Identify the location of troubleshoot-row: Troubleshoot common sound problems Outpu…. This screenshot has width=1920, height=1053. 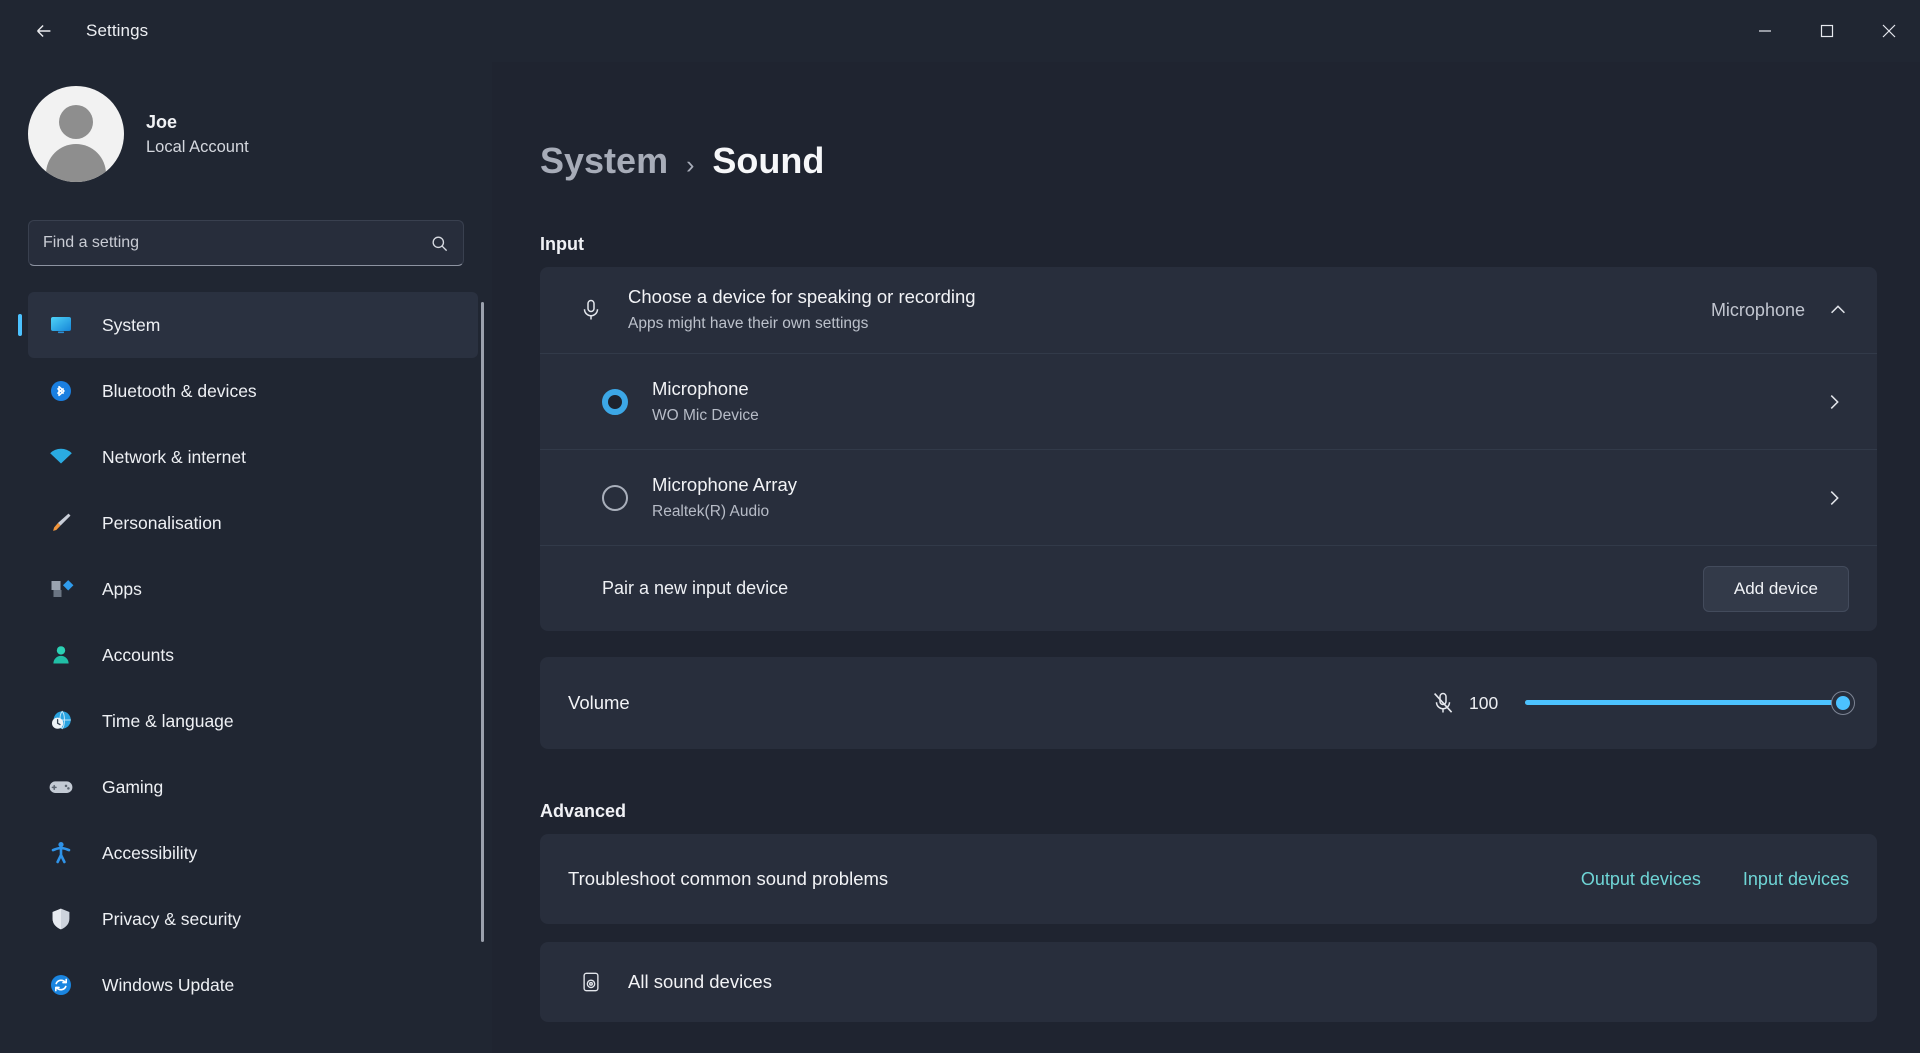
(1208, 879).